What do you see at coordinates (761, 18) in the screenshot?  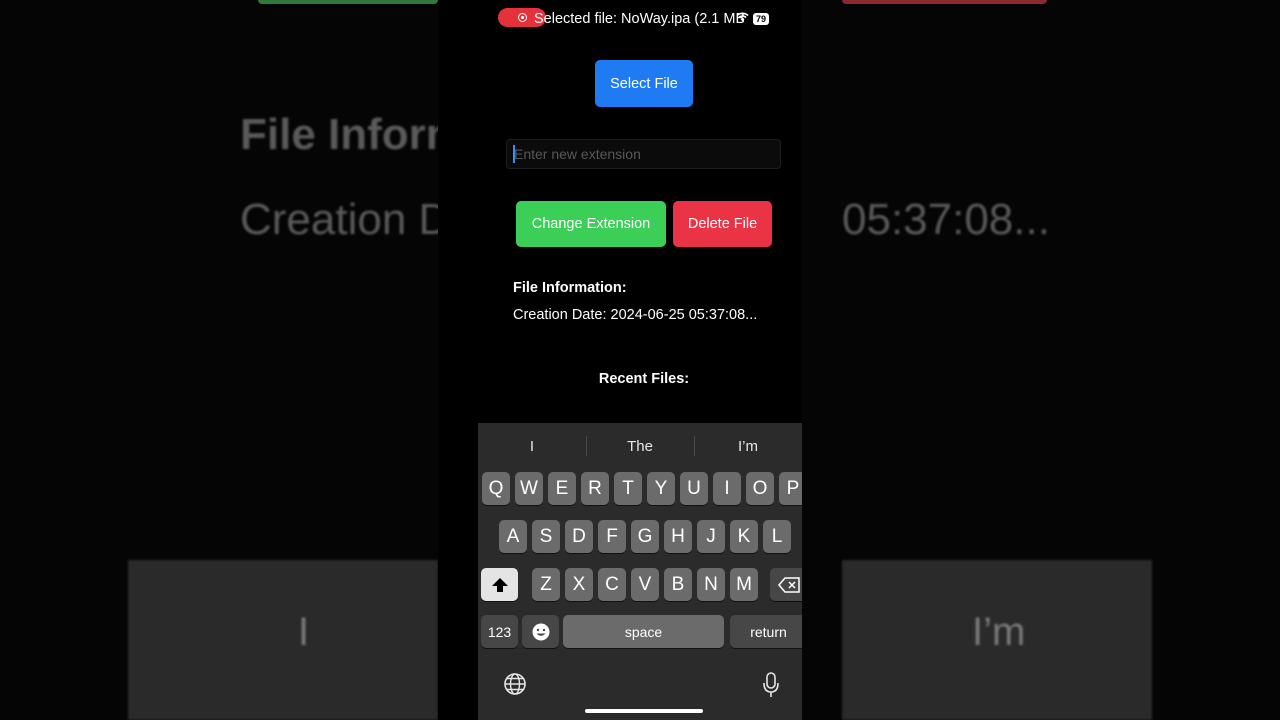 I see `battery-indicator: 79` at bounding box center [761, 18].